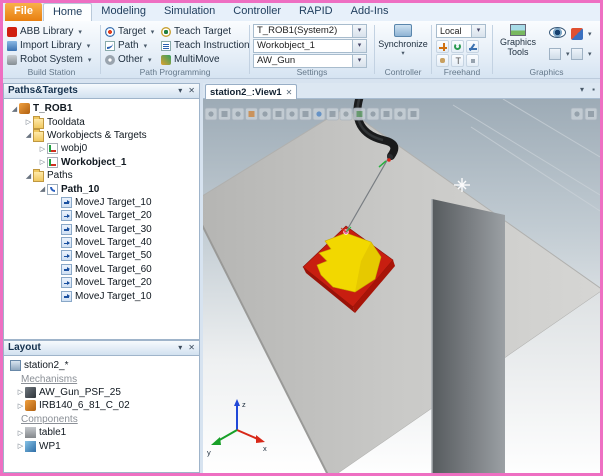 The height and width of the screenshot is (476, 603). What do you see at coordinates (316, 12) in the screenshot?
I see `tab-rapid: RAPID` at bounding box center [316, 12].